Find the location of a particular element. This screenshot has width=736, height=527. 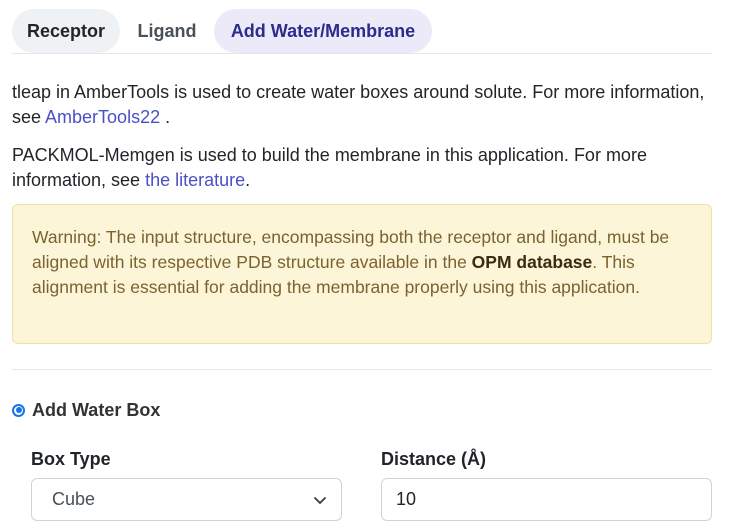

add-water-box-option: Add Water Box is located at coordinates (86, 410).